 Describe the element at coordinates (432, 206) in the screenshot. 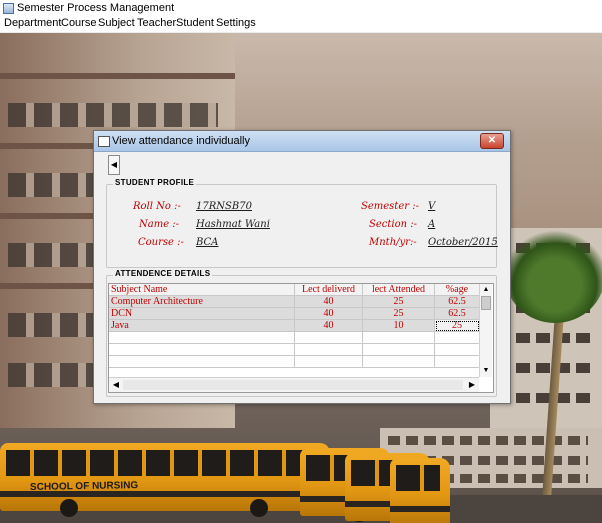

I see `semester-value: V` at that location.